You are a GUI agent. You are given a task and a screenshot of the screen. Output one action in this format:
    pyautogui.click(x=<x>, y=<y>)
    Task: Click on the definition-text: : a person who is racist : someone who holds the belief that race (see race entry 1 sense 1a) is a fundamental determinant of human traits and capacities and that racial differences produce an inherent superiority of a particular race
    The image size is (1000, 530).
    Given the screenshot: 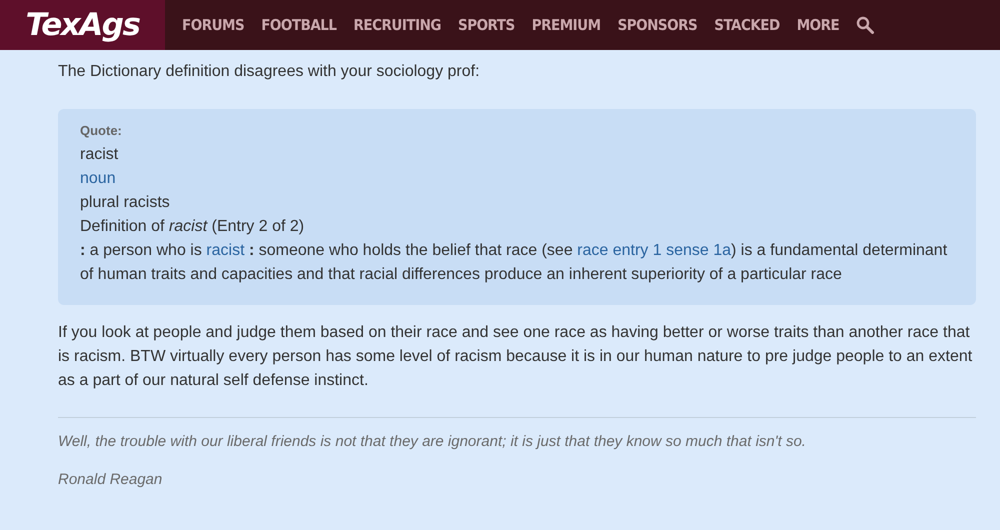 What is the action you would take?
    pyautogui.click(x=514, y=263)
    